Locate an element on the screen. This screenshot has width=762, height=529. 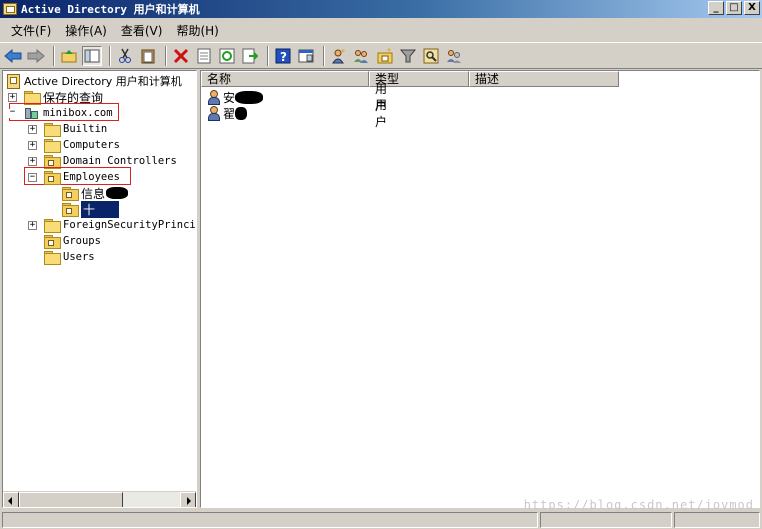
tree-item-label: minibox.com is located at coordinates (78, 113).